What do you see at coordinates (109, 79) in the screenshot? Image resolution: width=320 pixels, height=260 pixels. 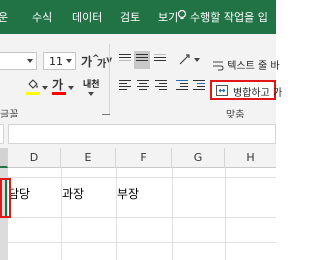 I see `group-separator` at bounding box center [109, 79].